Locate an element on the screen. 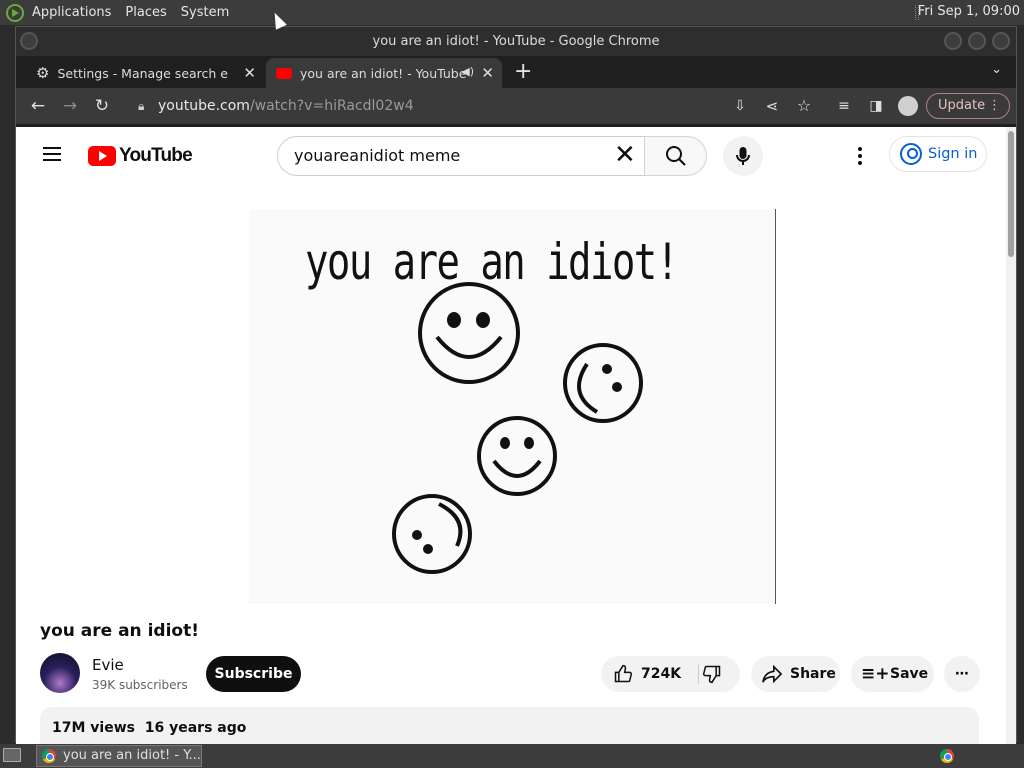 The height and width of the screenshot is (768, 1024). distro-logo-icon is located at coordinates (15, 12).